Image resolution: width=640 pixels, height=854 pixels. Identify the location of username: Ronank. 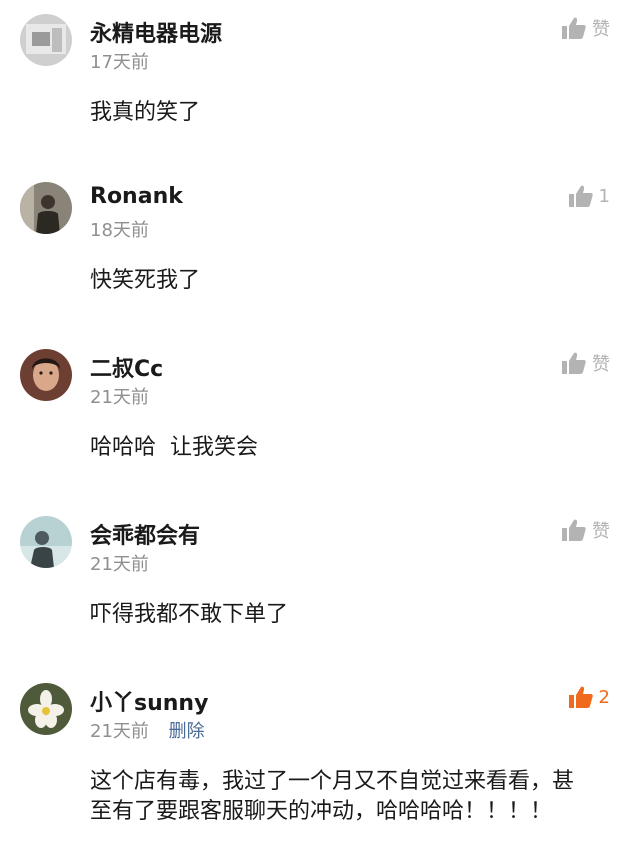
(136, 196).